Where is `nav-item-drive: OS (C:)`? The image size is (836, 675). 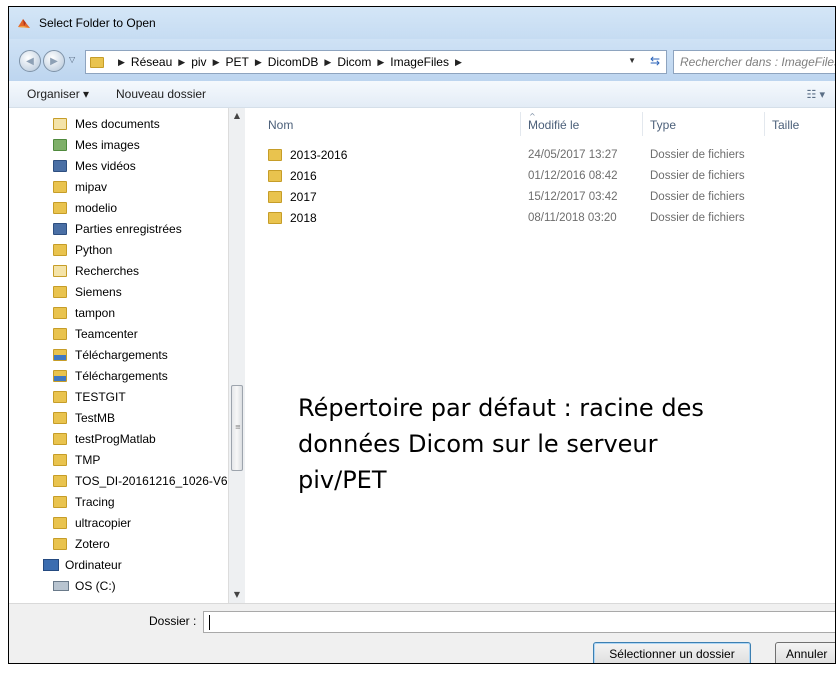
nav-item-drive: OS (C:) is located at coordinates (84, 586).